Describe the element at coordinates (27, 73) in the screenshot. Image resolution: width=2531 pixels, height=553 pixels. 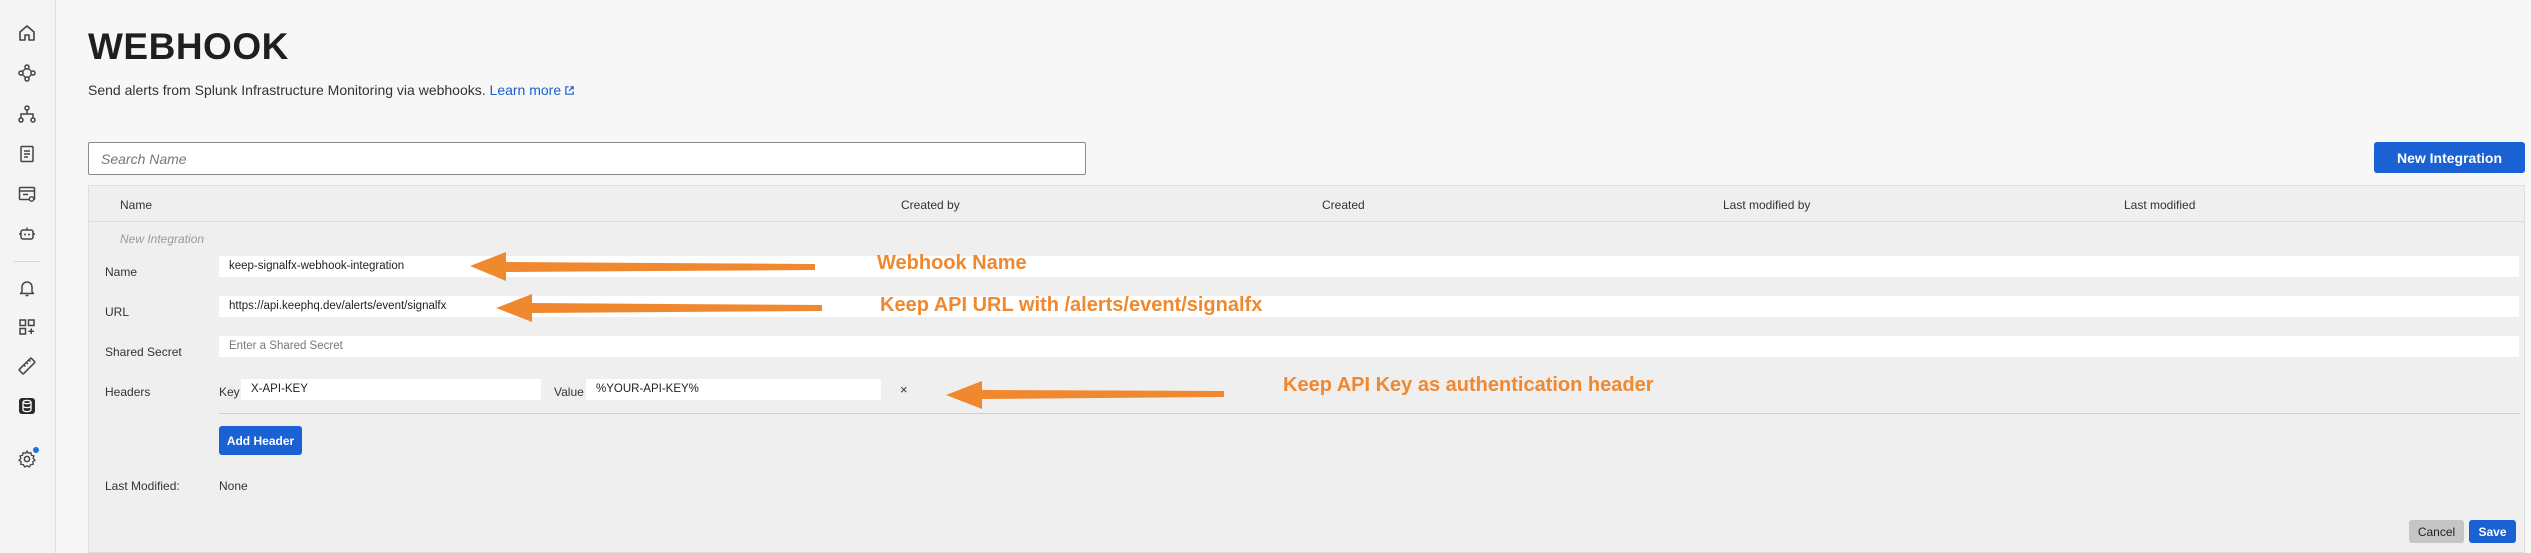
I see `topology-icon` at that location.